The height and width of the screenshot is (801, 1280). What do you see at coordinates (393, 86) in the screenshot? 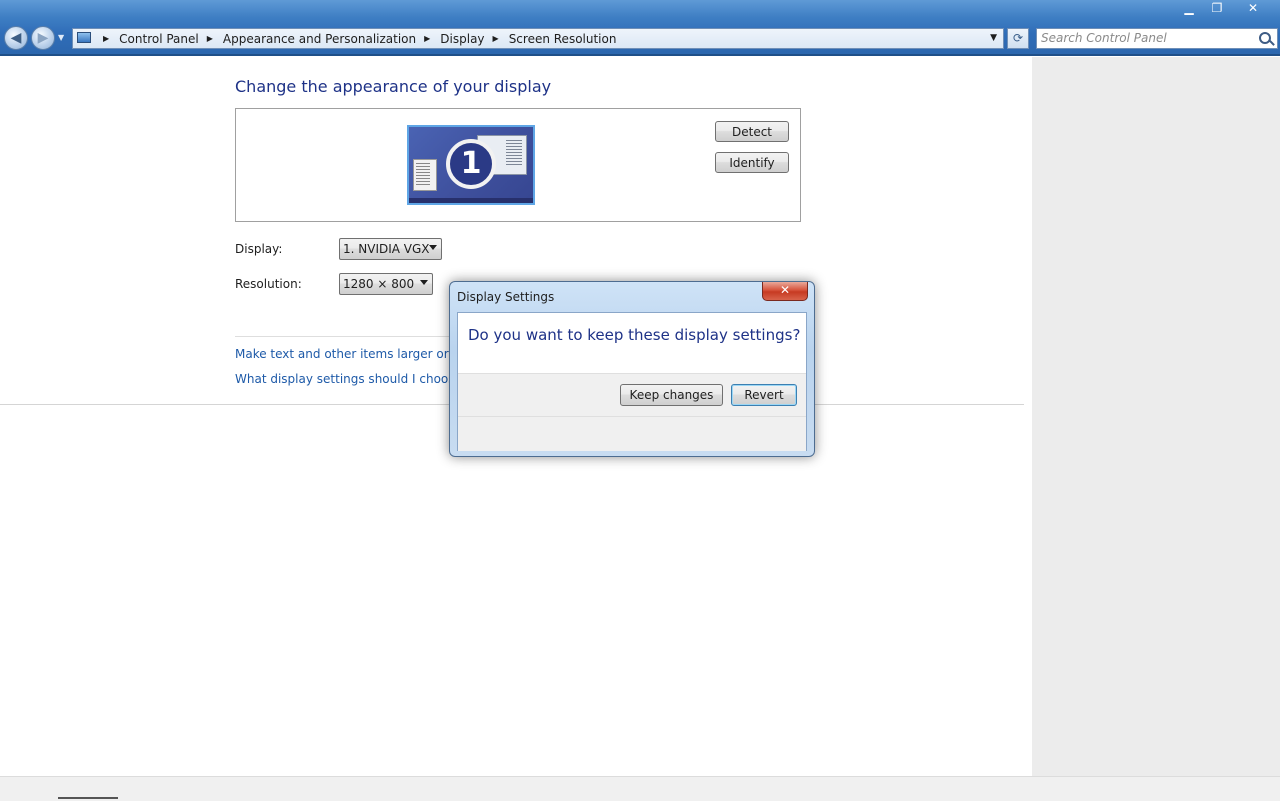
I see `page-title: Change the appearance of your display` at bounding box center [393, 86].